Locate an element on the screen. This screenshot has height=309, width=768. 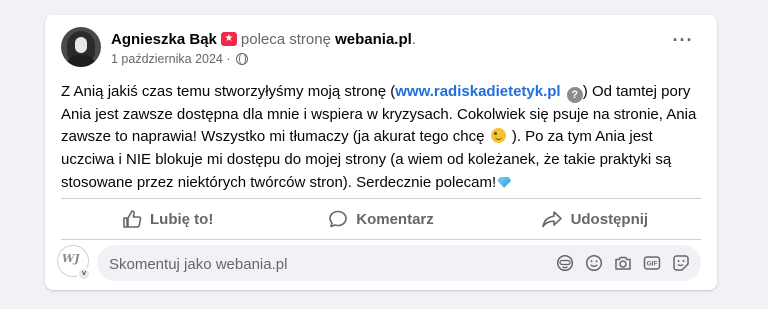
recommend-badge-icon is located at coordinates (228, 39).